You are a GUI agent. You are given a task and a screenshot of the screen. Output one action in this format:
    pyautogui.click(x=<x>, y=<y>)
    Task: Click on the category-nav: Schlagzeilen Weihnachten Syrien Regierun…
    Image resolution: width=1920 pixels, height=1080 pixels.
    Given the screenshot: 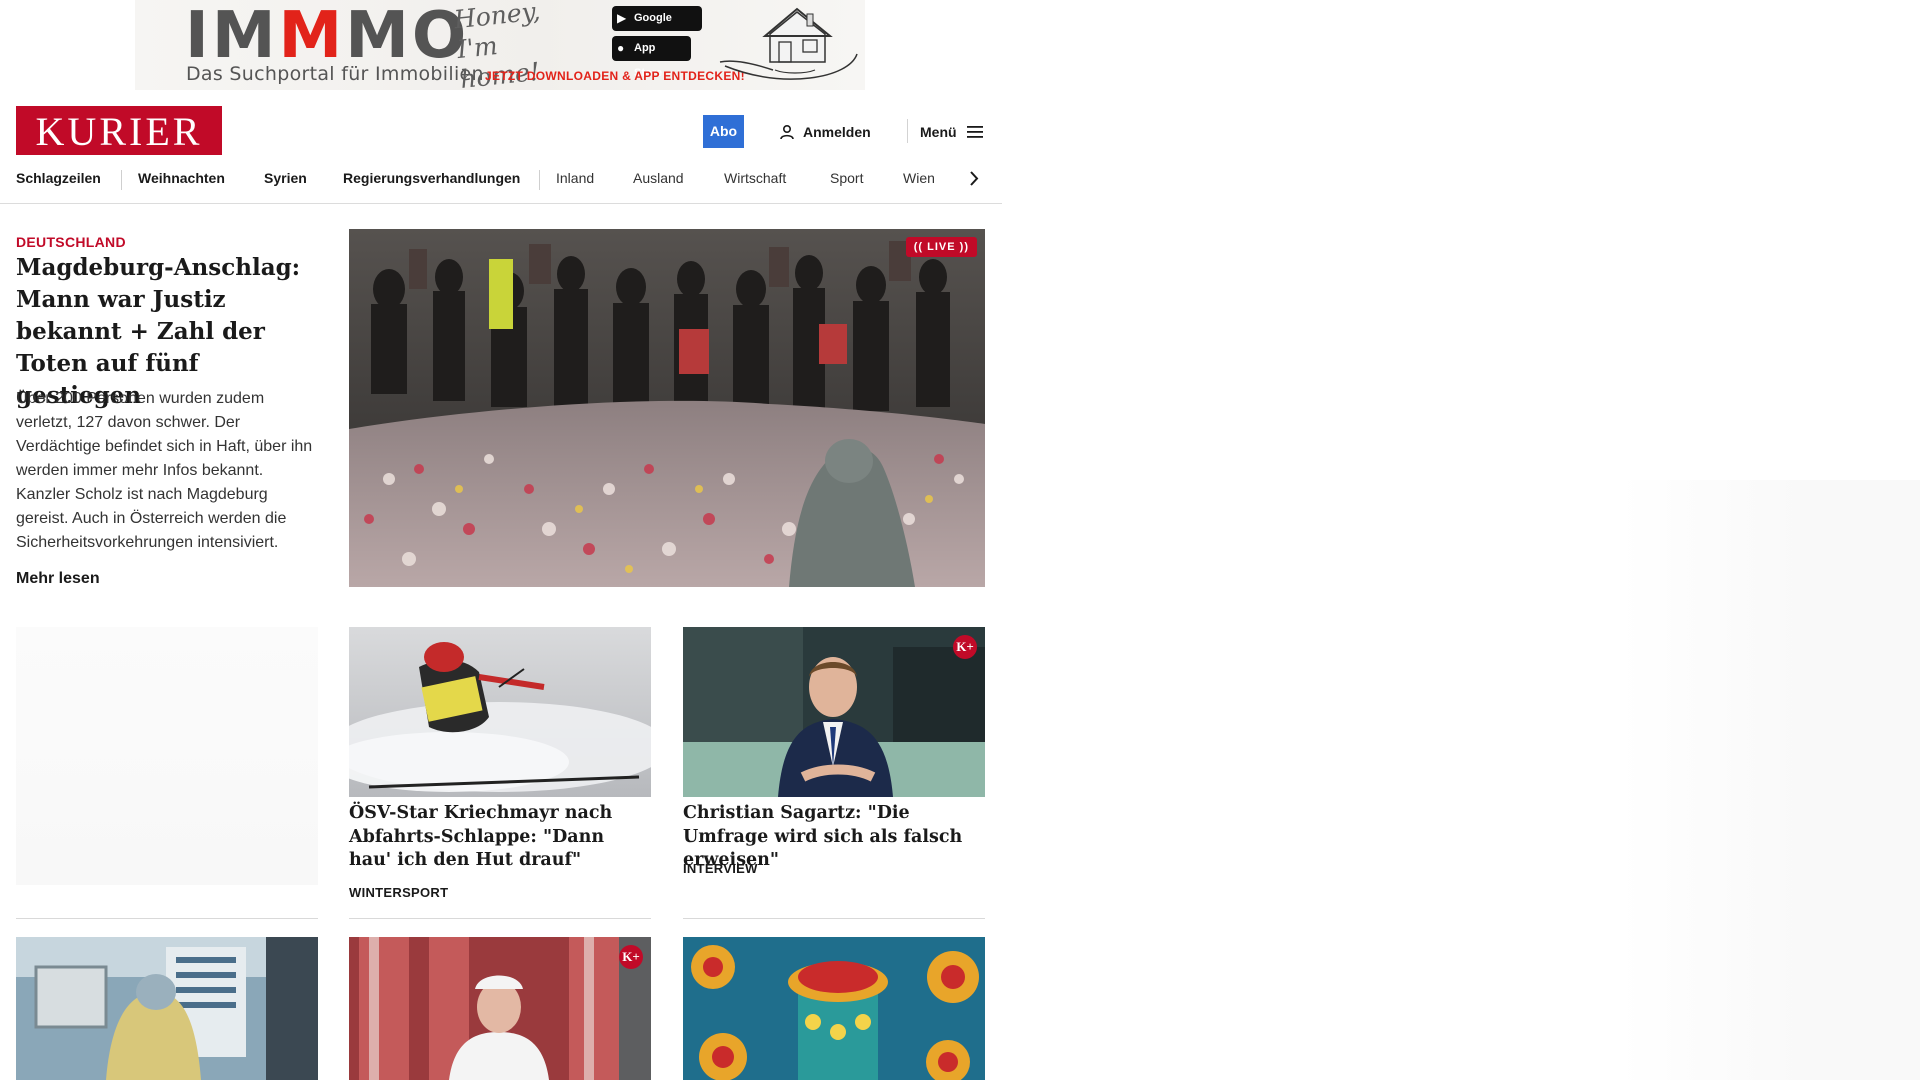 What is the action you would take?
    pyautogui.click(x=501, y=183)
    